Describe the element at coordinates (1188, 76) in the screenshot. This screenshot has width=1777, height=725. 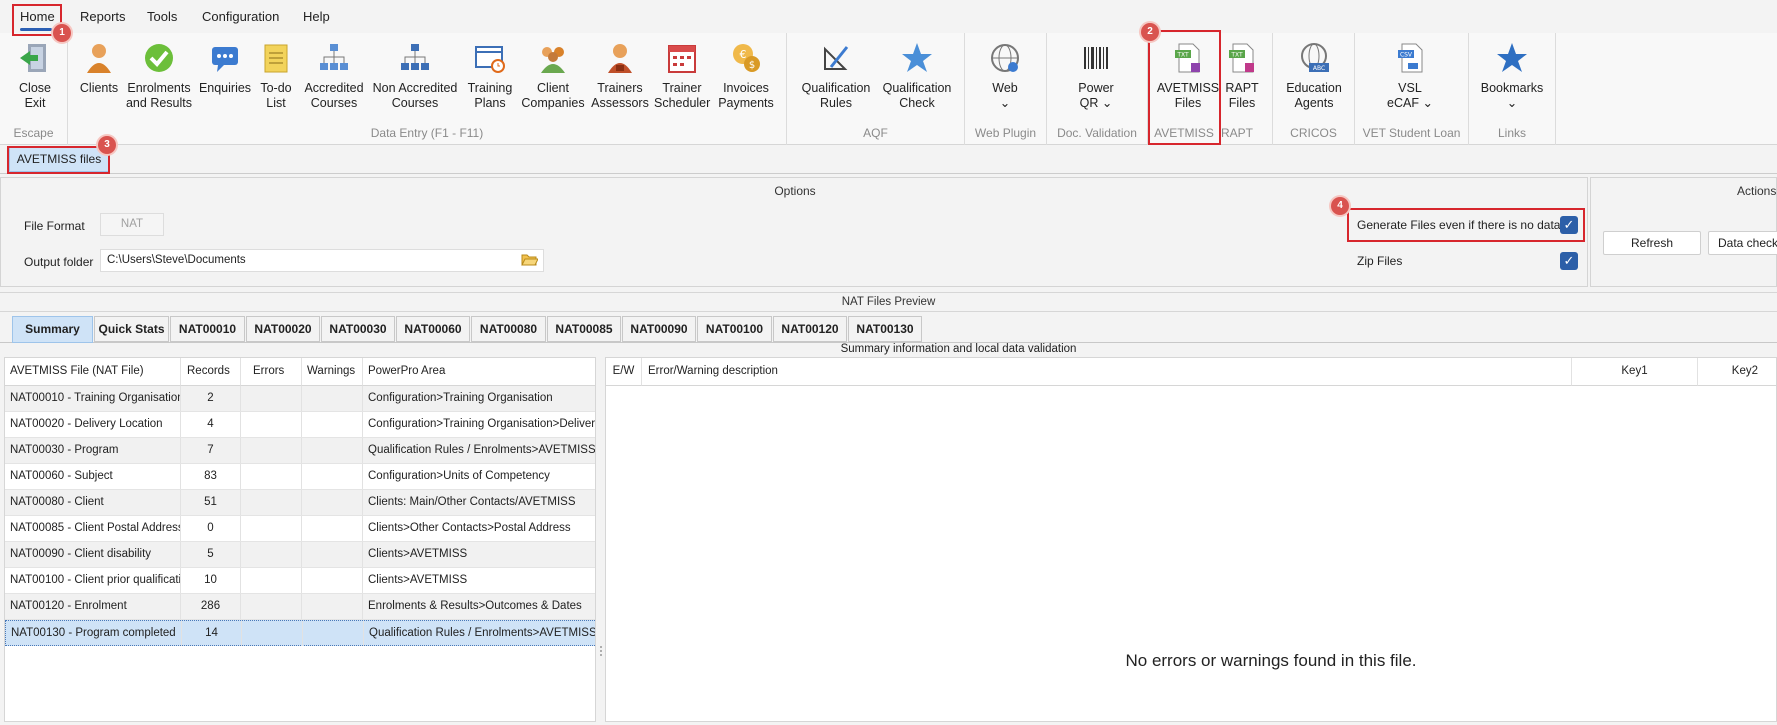
I see `avetmiss-files-button: TXT AVETMISS Files` at that location.